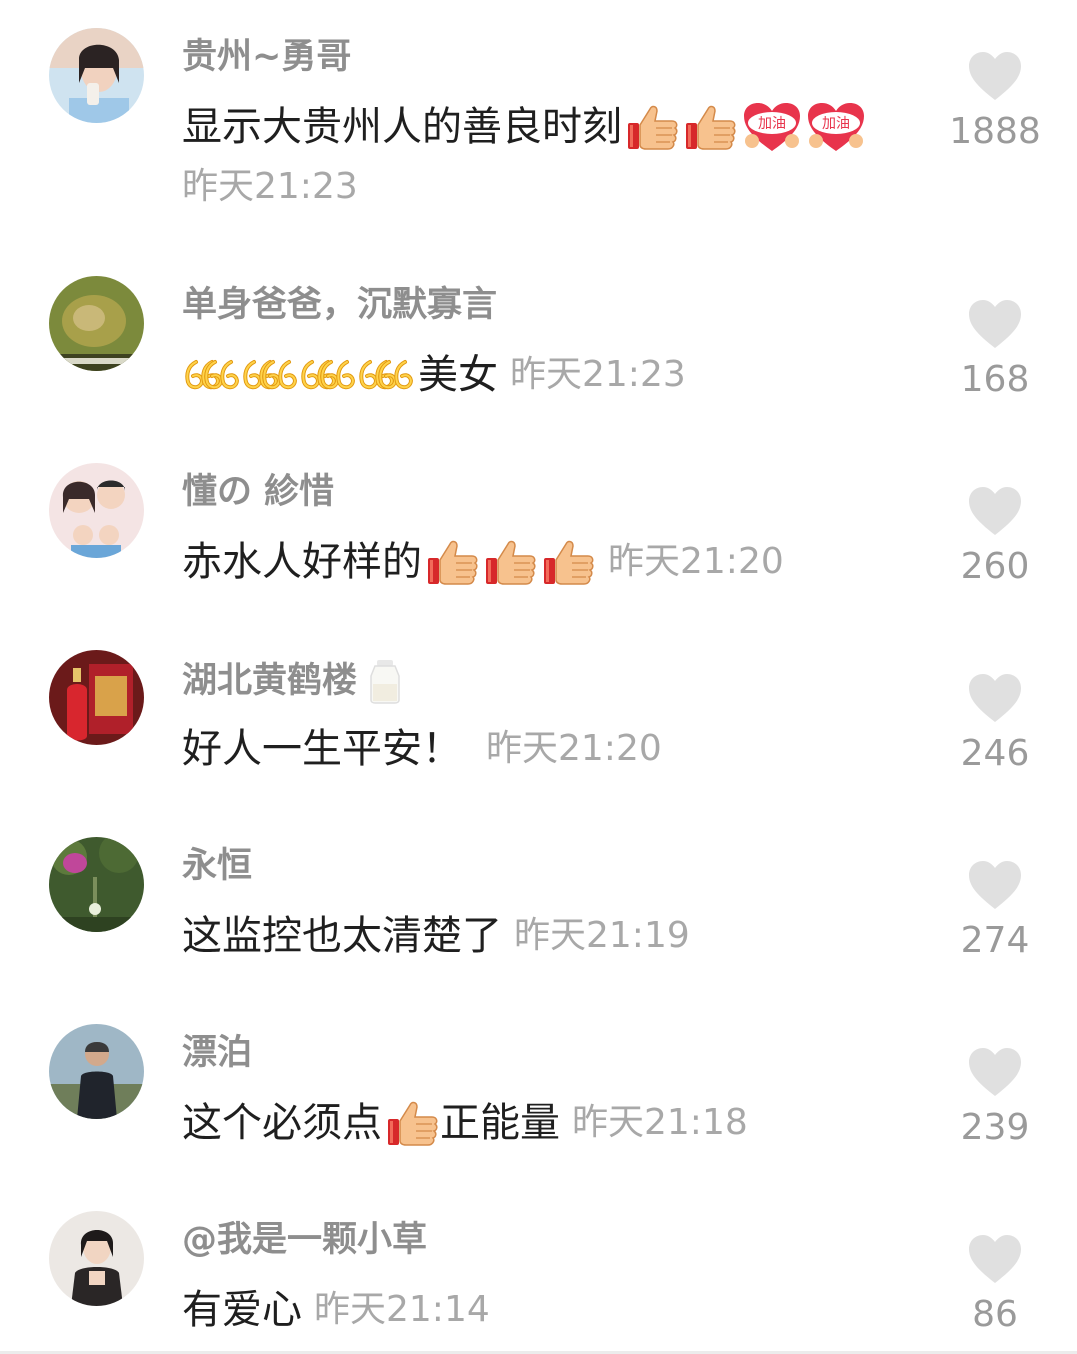 The image size is (1077, 1354). Describe the element at coordinates (538, 1089) in the screenshot. I see `comment-item: 漂泊 这个必须点 正能量 昨天21:18 239` at that location.